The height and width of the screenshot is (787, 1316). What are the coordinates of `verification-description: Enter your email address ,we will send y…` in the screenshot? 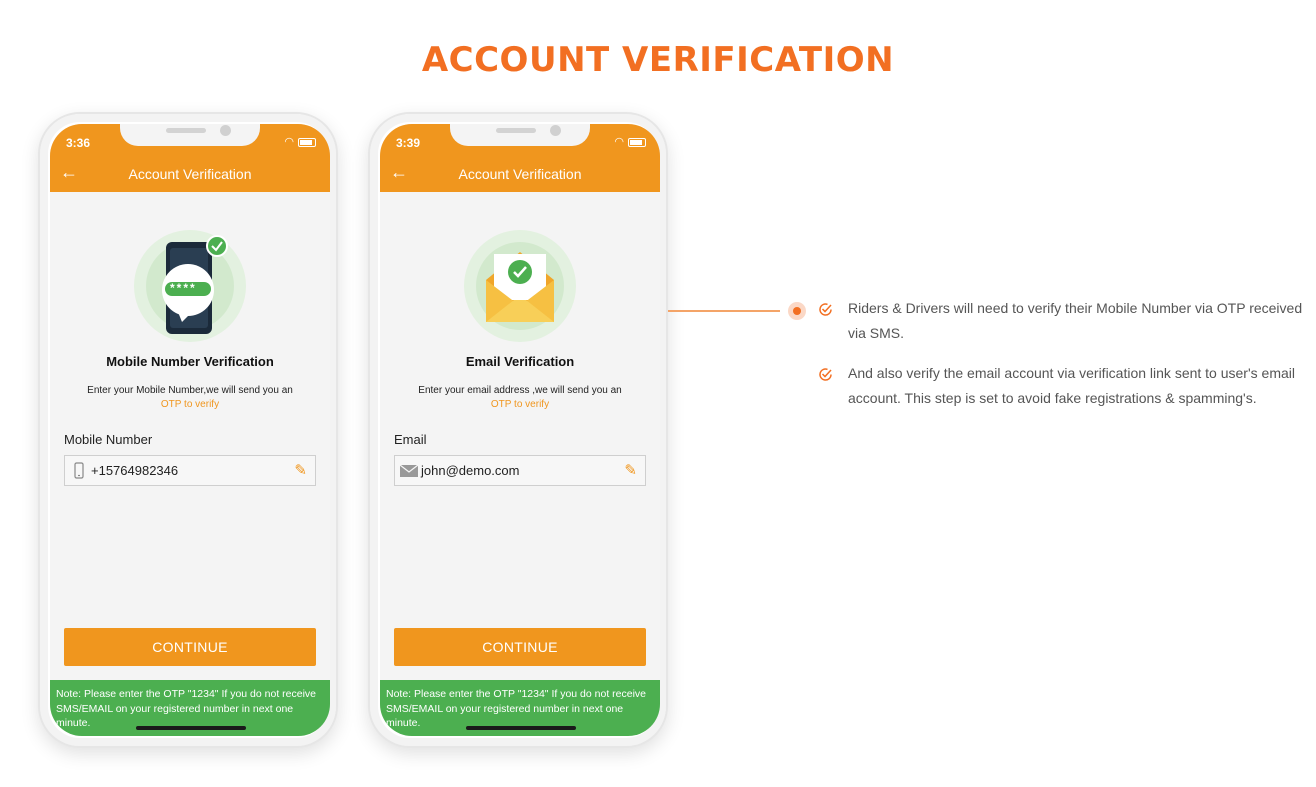 It's located at (520, 398).